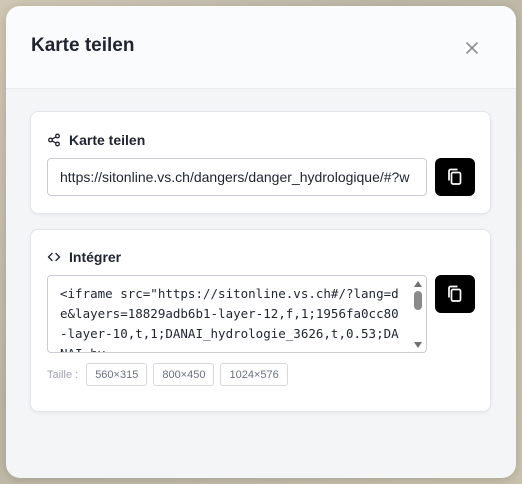  Describe the element at coordinates (418, 300) in the screenshot. I see `scroll-thumb` at that location.